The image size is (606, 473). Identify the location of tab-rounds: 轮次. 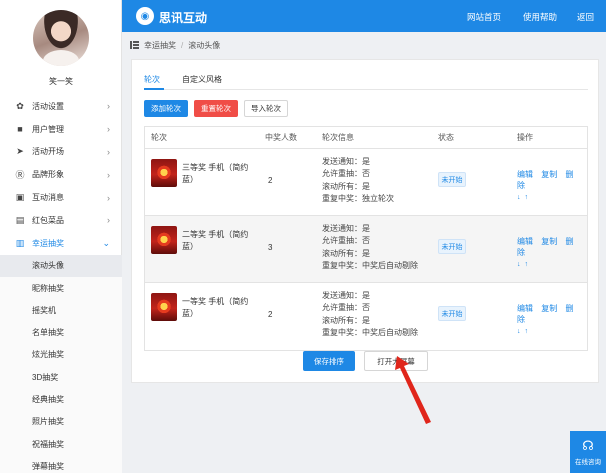
(152, 79).